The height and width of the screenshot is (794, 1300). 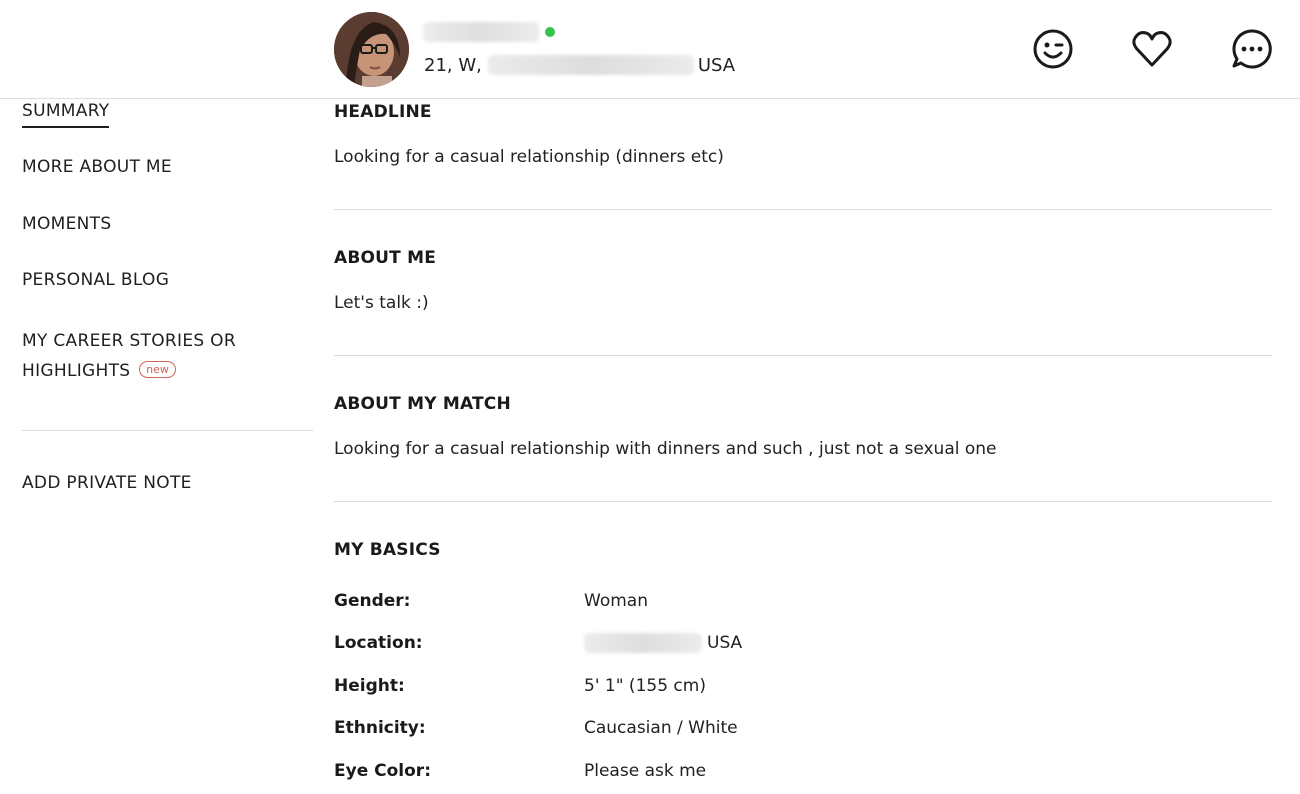 What do you see at coordinates (453, 65) in the screenshot?
I see `age-gender-text: 21, W,` at bounding box center [453, 65].